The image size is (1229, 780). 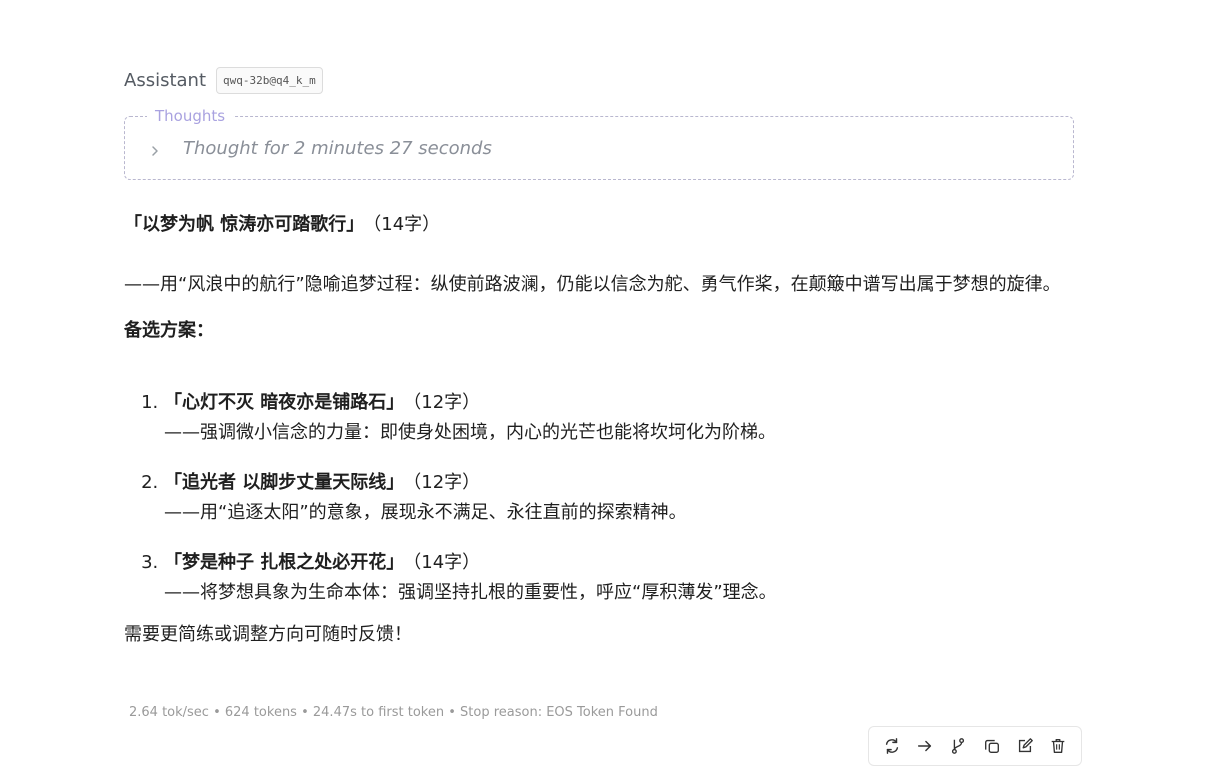 What do you see at coordinates (190, 116) in the screenshot?
I see `thoughts-legend: Thoughts` at bounding box center [190, 116].